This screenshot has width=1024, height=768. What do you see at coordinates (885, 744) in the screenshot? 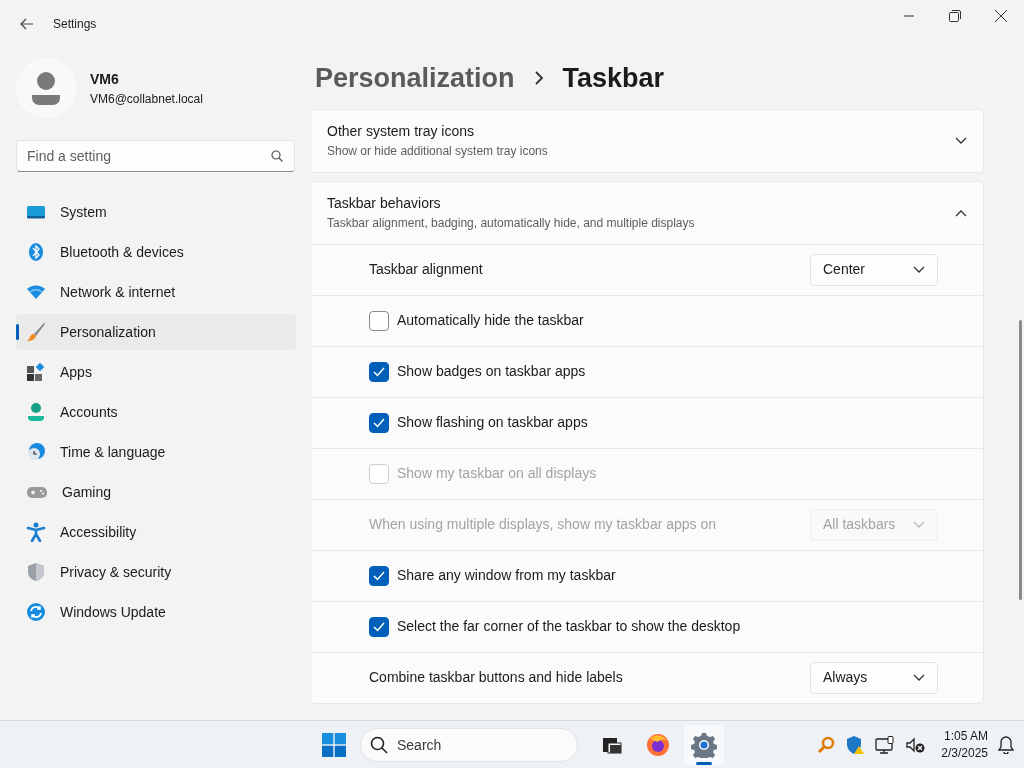
I see `monitor-icon` at bounding box center [885, 744].